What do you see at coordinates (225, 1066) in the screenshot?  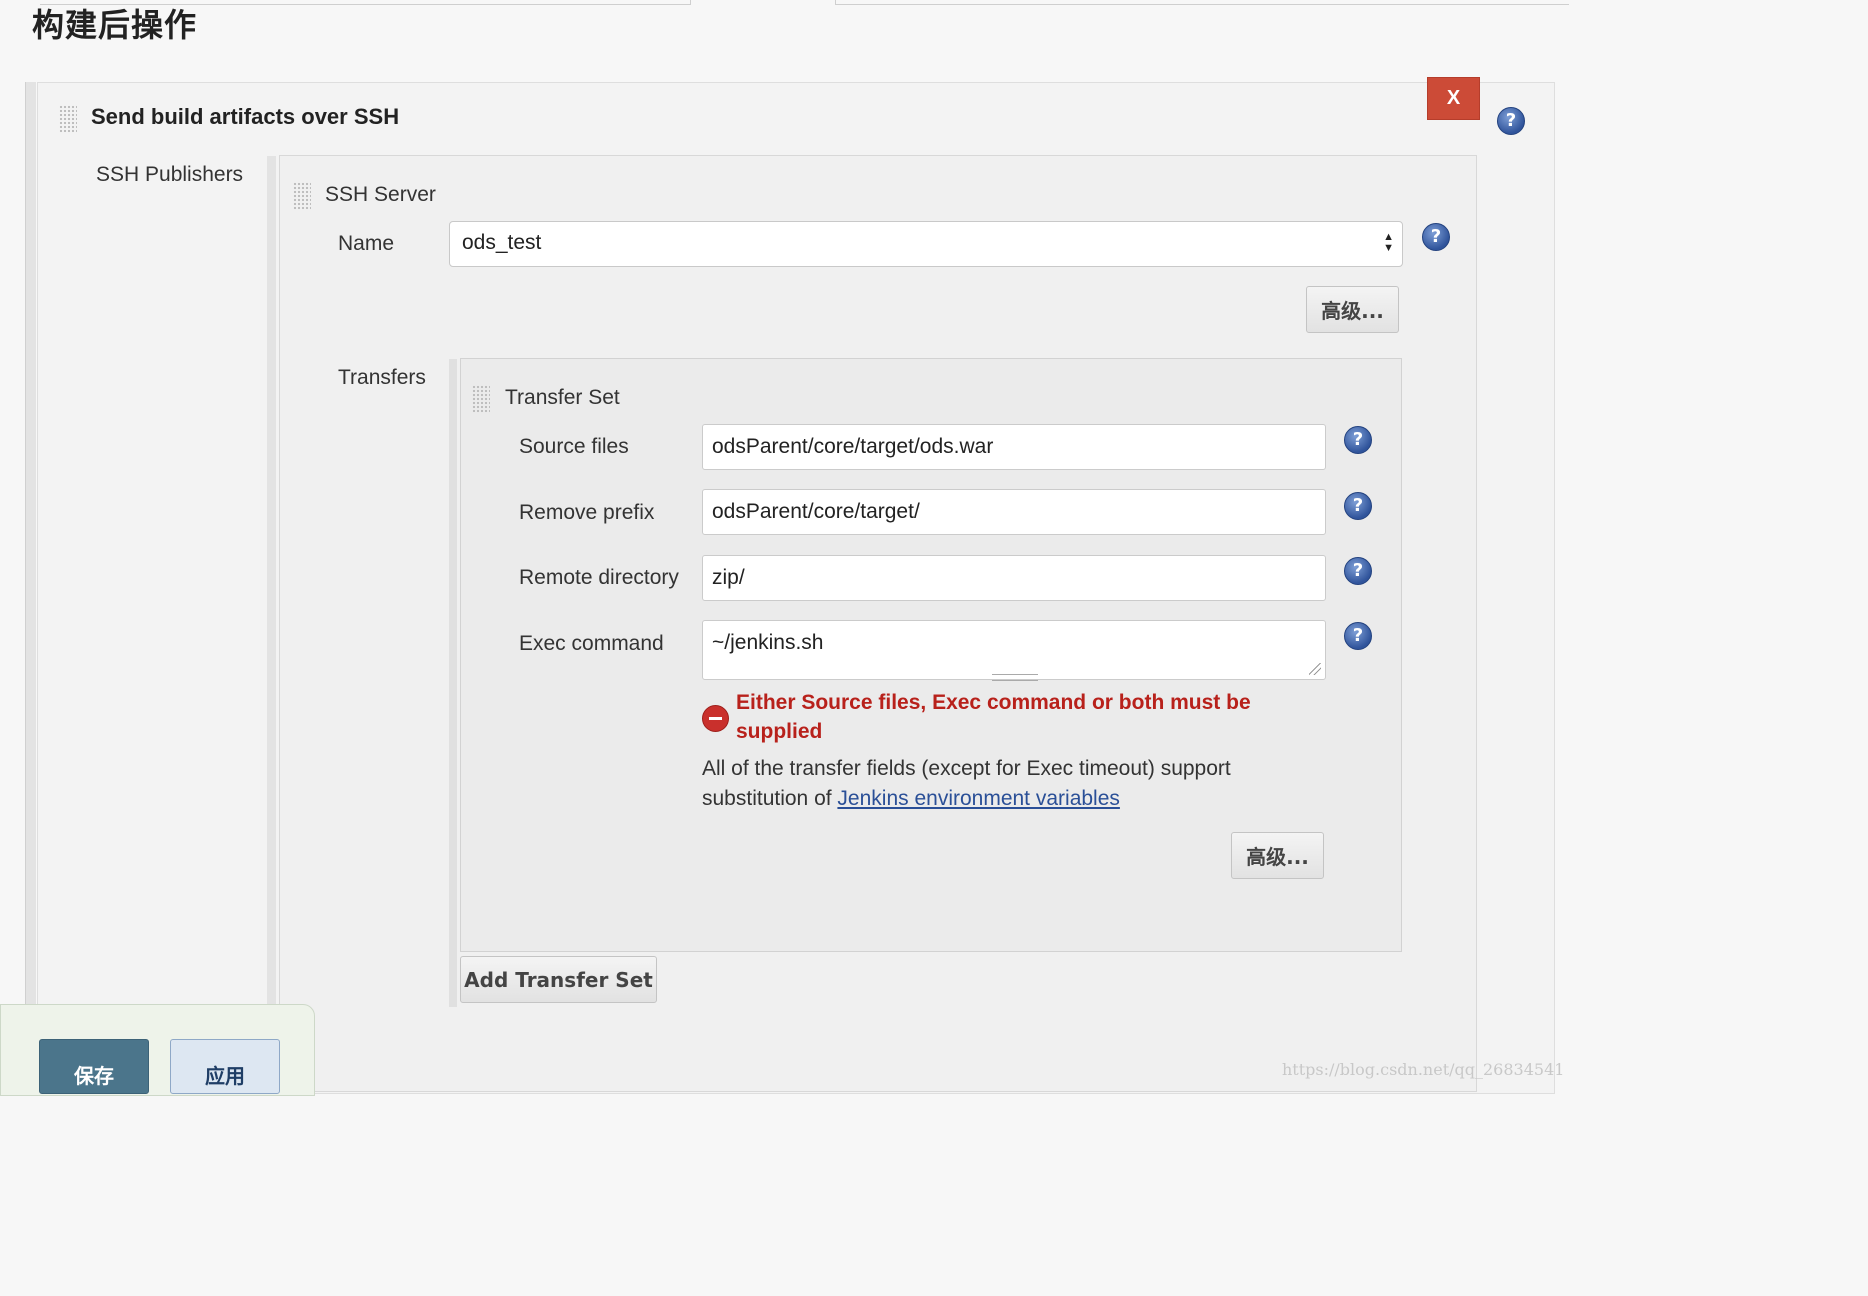 I see `apply-button: 应用` at bounding box center [225, 1066].